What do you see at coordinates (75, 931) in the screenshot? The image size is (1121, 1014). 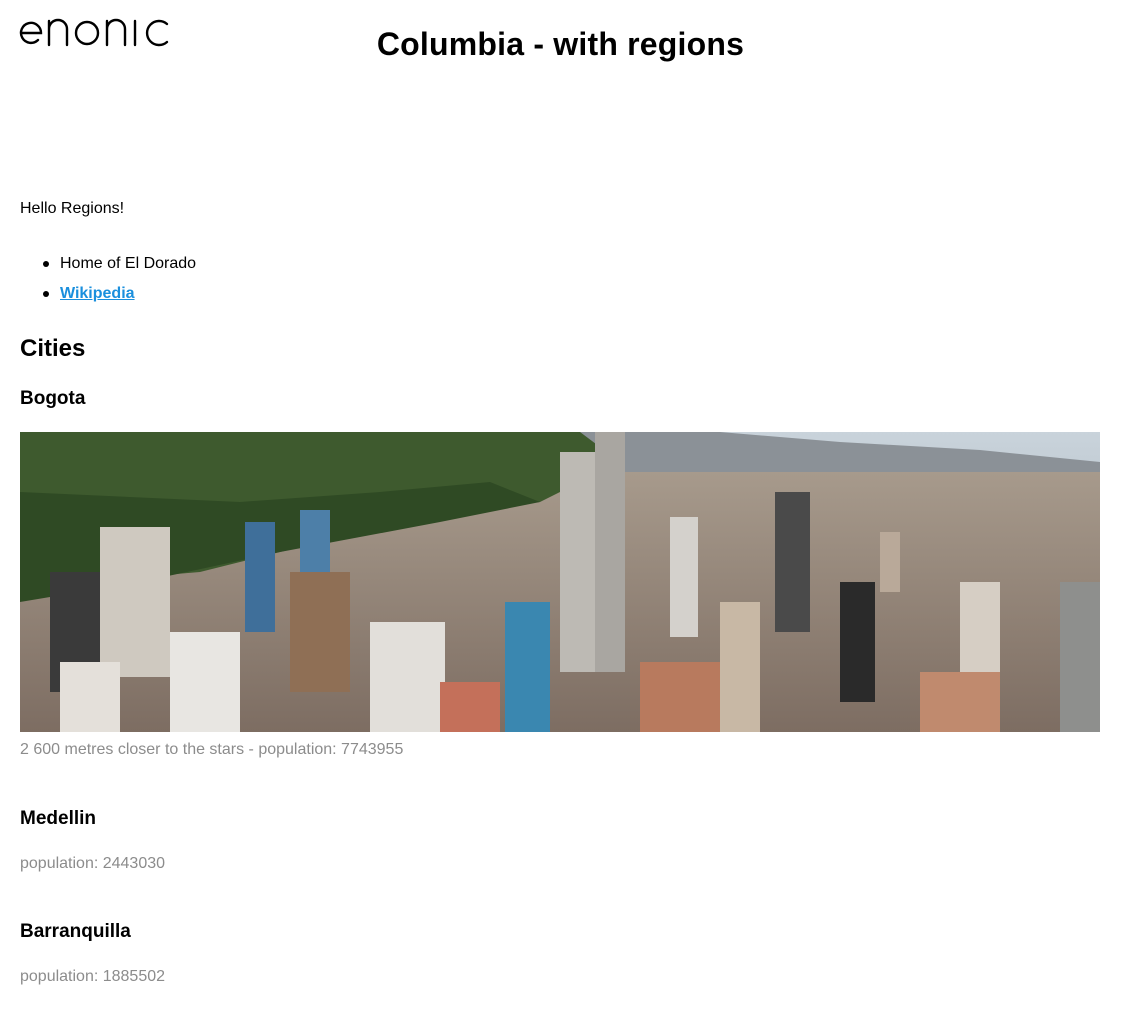 I see `city-name-barranquilla: Barranquilla` at bounding box center [75, 931].